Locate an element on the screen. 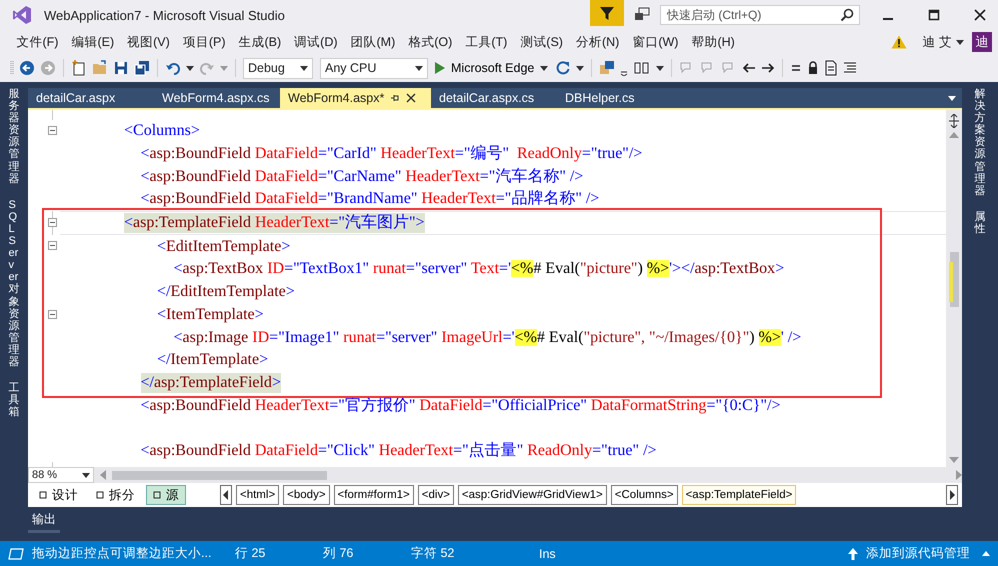 Image resolution: width=998 pixels, height=566 pixels. account-name: 迪 艾 is located at coordinates (937, 42).